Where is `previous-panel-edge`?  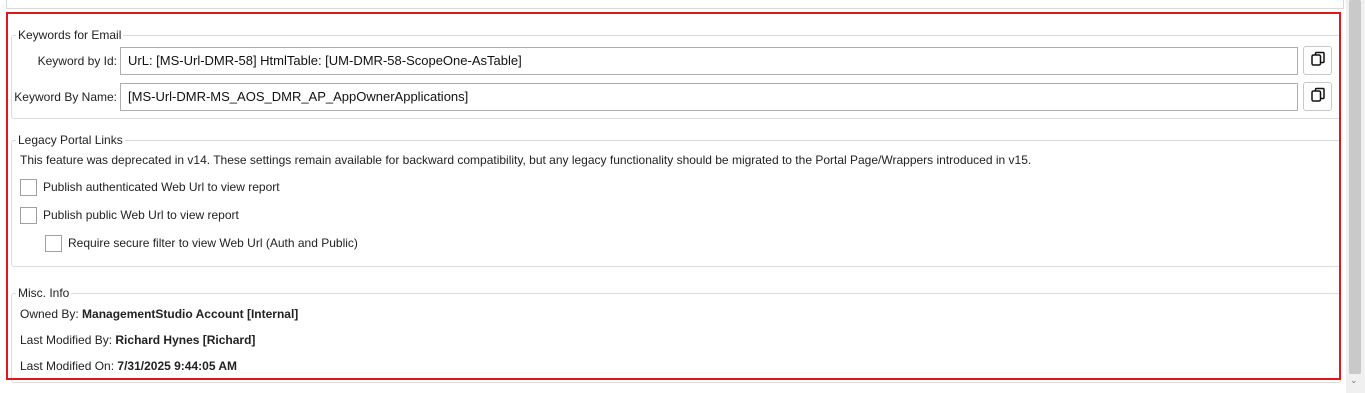
previous-panel-edge is located at coordinates (675, 4).